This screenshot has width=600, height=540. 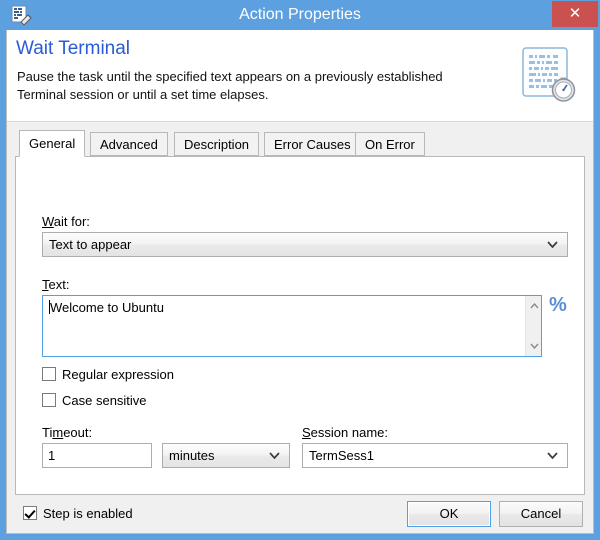 What do you see at coordinates (129, 144) in the screenshot?
I see `tab-advanced: Advanced` at bounding box center [129, 144].